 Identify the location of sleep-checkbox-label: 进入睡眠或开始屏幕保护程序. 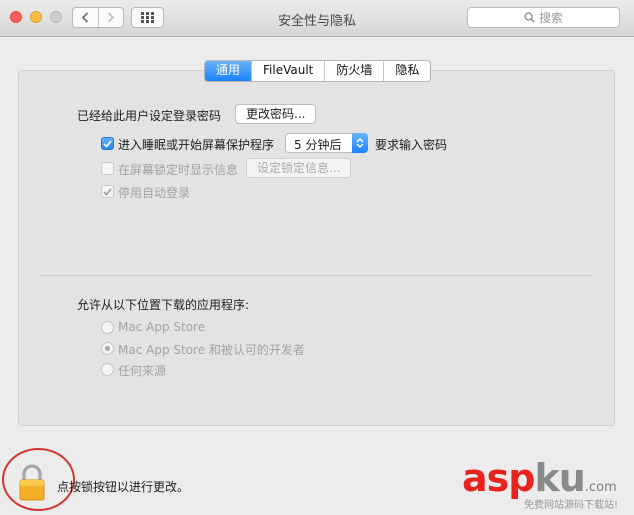
(196, 145).